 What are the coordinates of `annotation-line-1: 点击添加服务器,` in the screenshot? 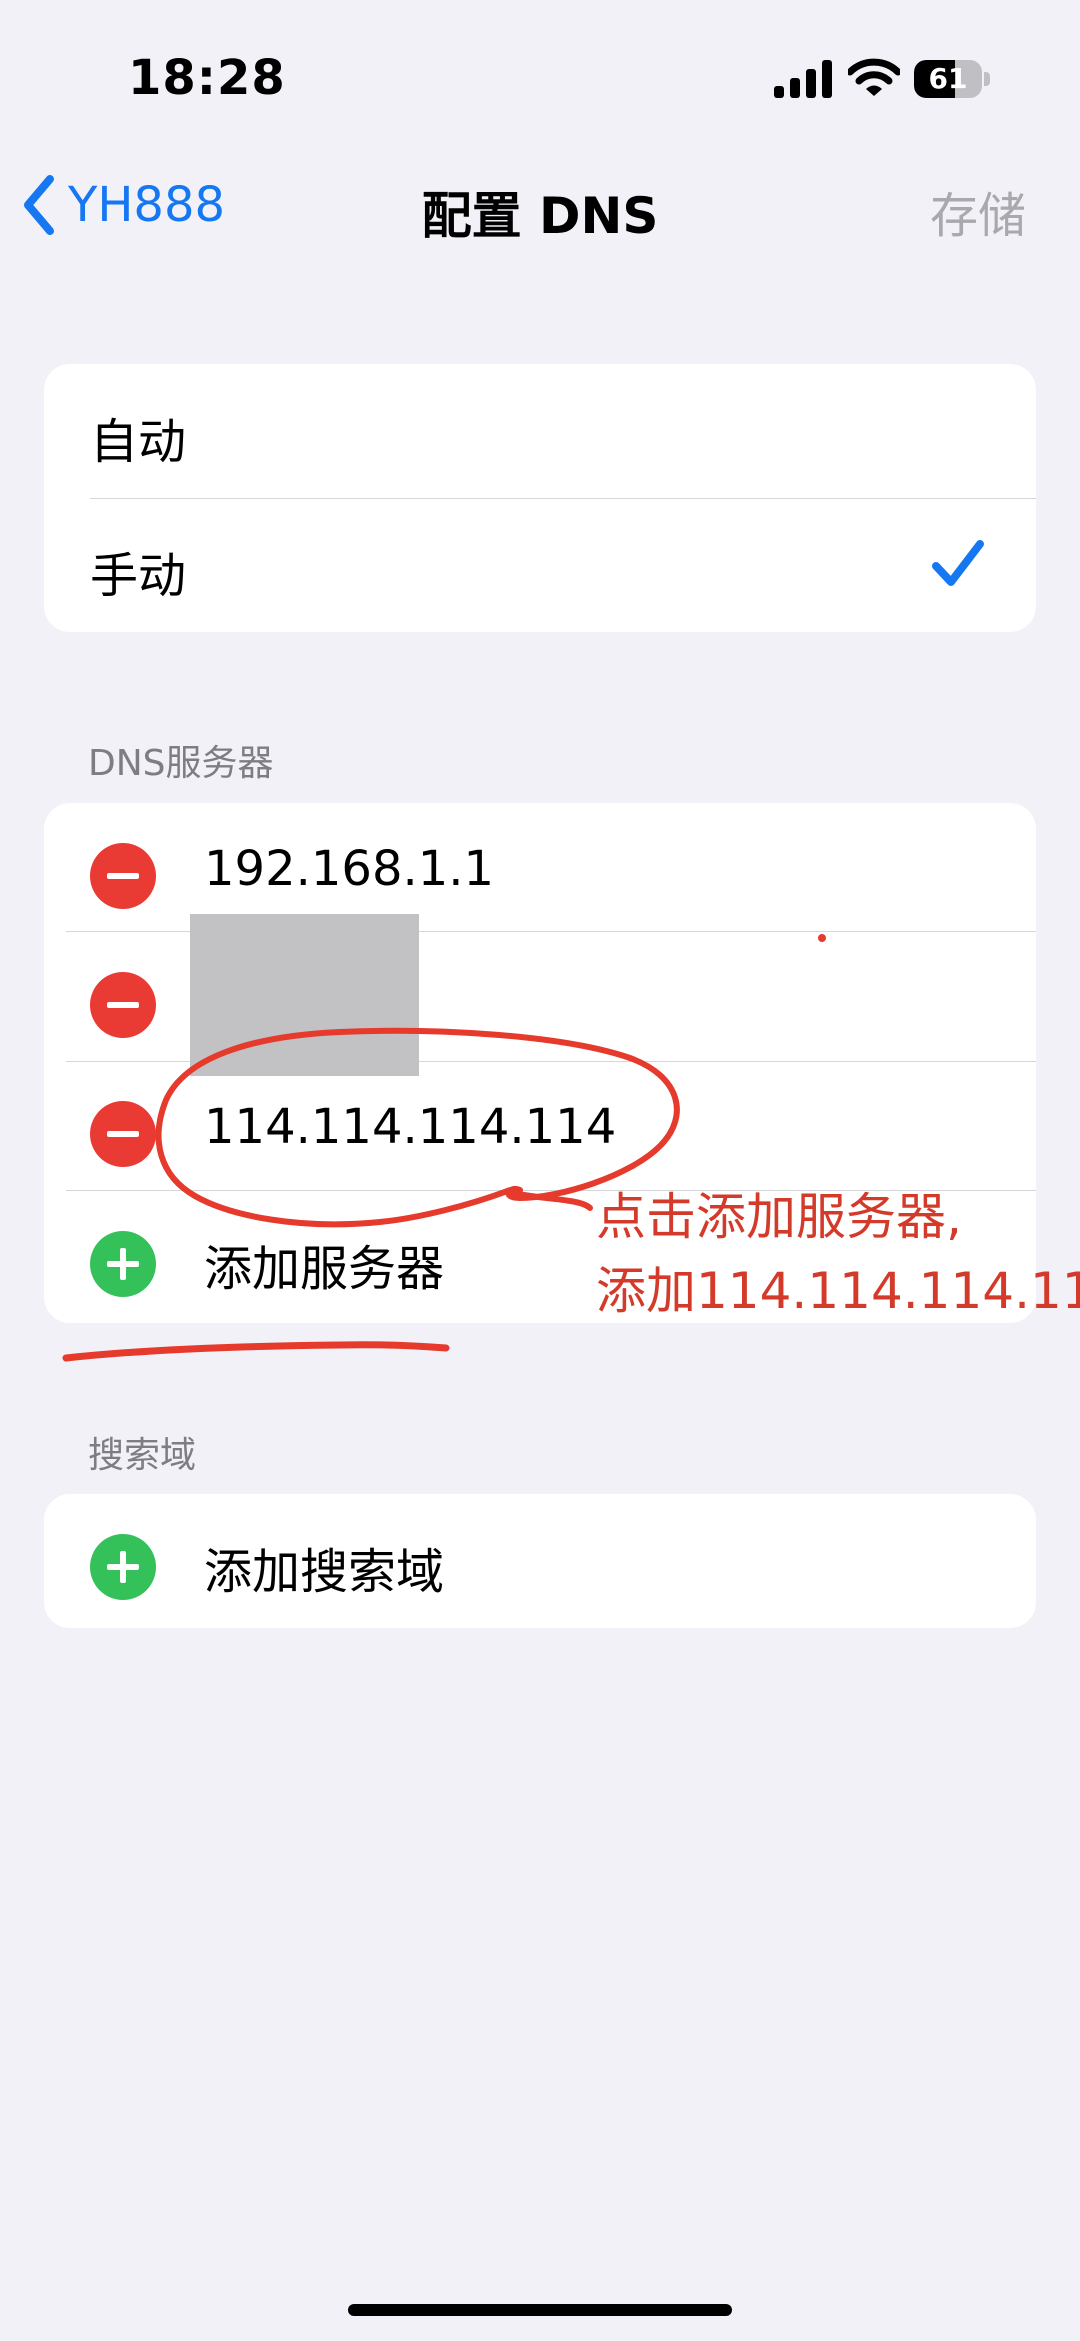 It's located at (779, 1217).